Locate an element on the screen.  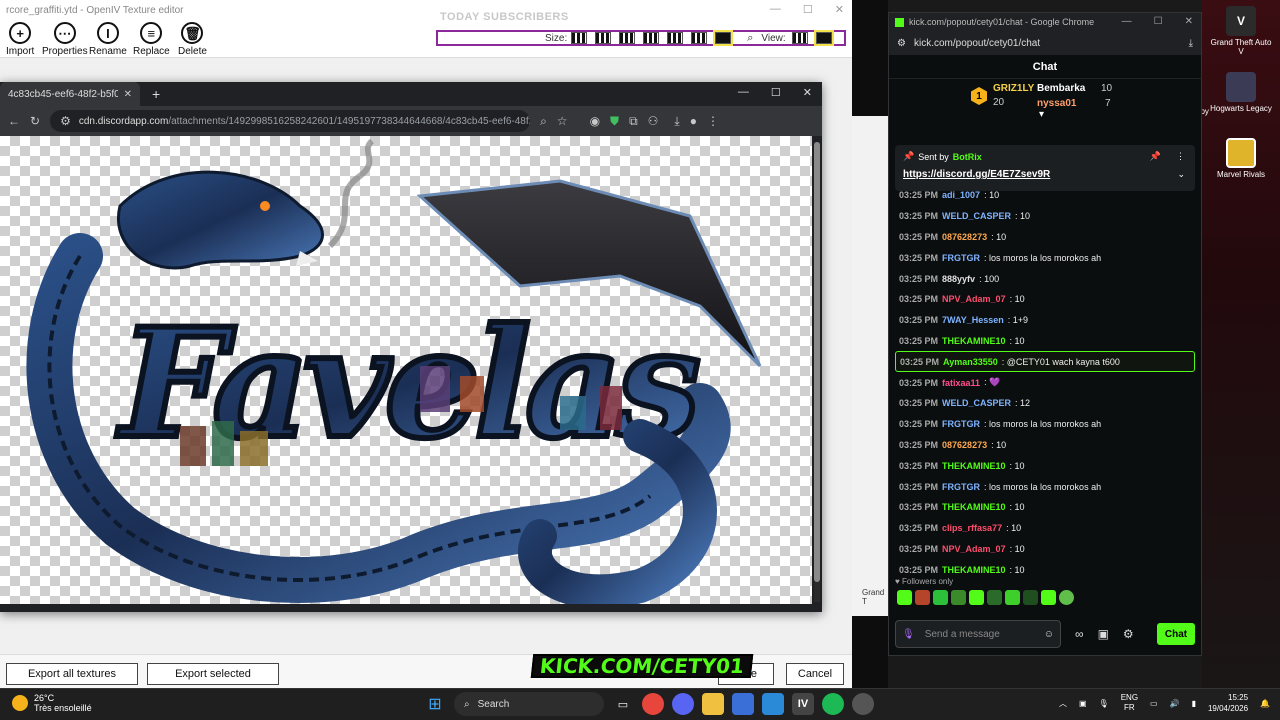
expand-leaderboard-icon: ▾ is located at coordinates (1041, 114).